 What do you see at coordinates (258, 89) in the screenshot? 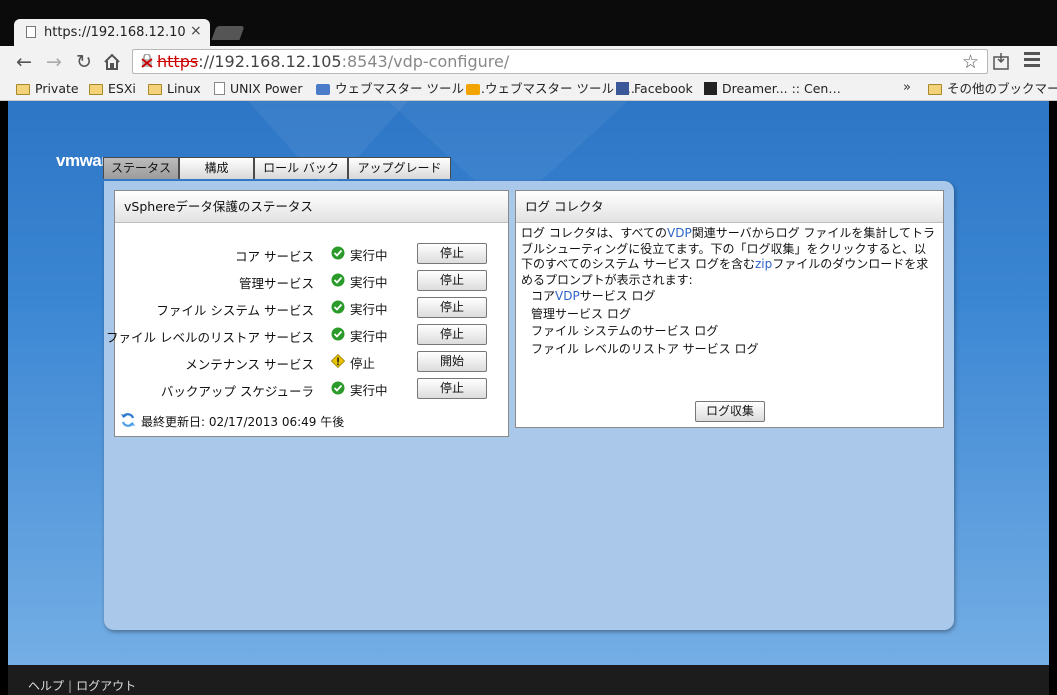
I see `bookmark-unix-power: UNIX Power` at bounding box center [258, 89].